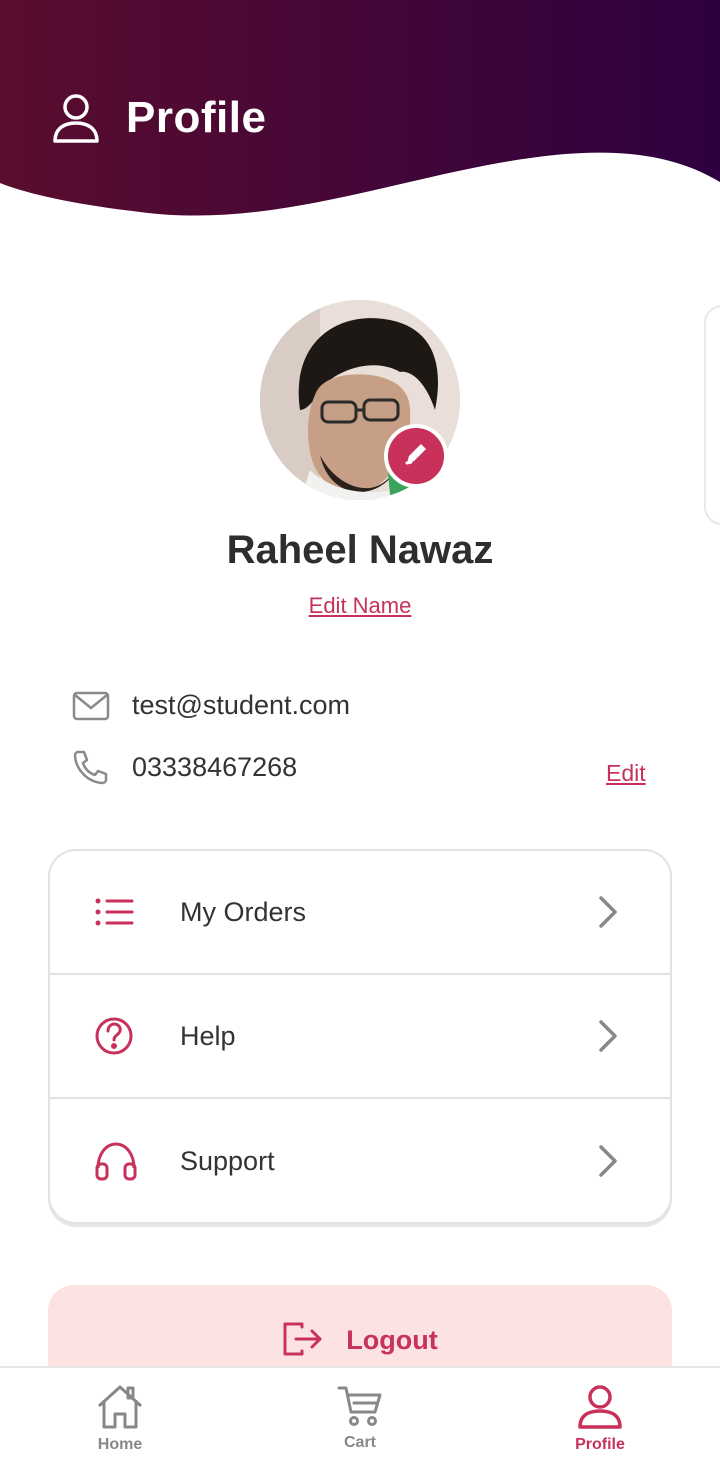  What do you see at coordinates (227, 1160) in the screenshot?
I see `menu-item-label: Support` at bounding box center [227, 1160].